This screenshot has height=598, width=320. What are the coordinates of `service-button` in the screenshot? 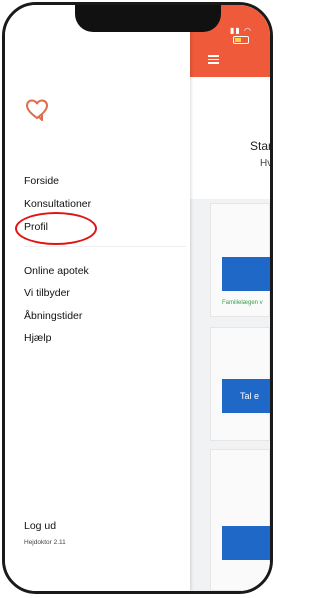 It's located at (246, 274).